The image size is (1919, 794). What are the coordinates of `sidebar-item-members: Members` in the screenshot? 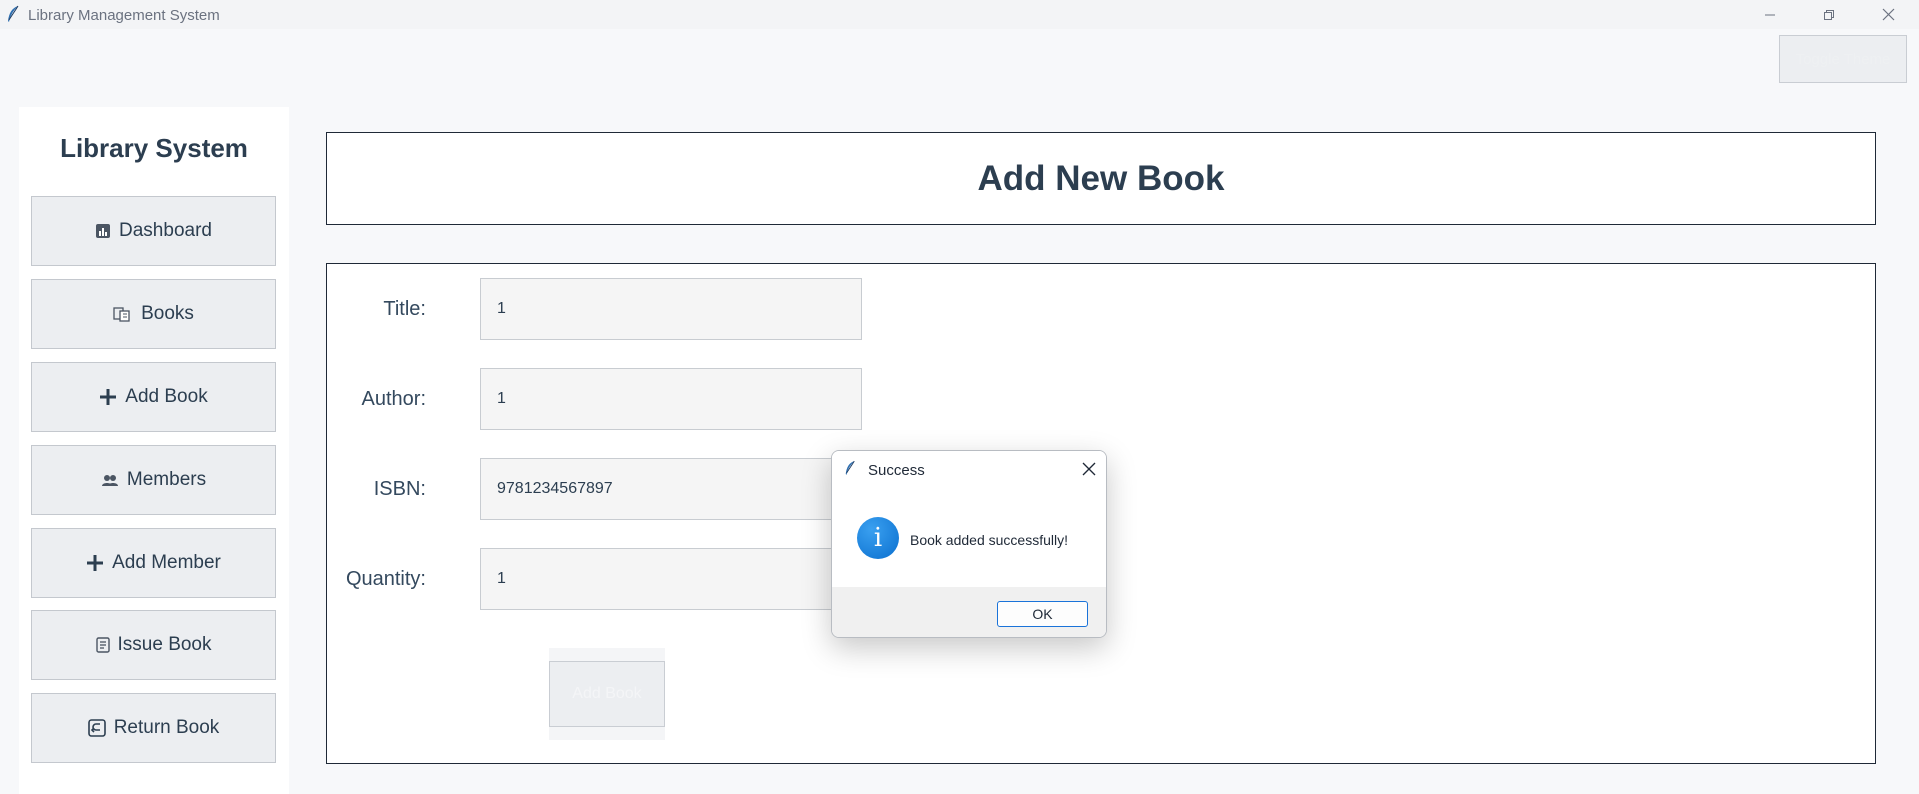 It's located at (153, 480).